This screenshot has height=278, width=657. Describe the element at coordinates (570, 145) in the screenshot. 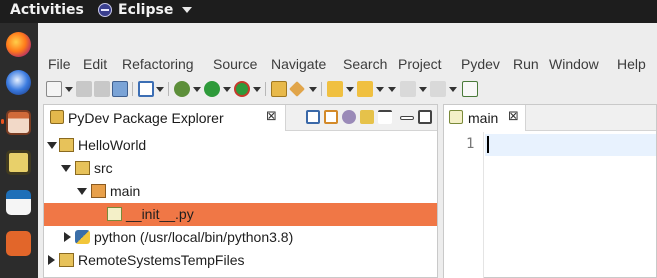

I see `current-line-highlight` at that location.